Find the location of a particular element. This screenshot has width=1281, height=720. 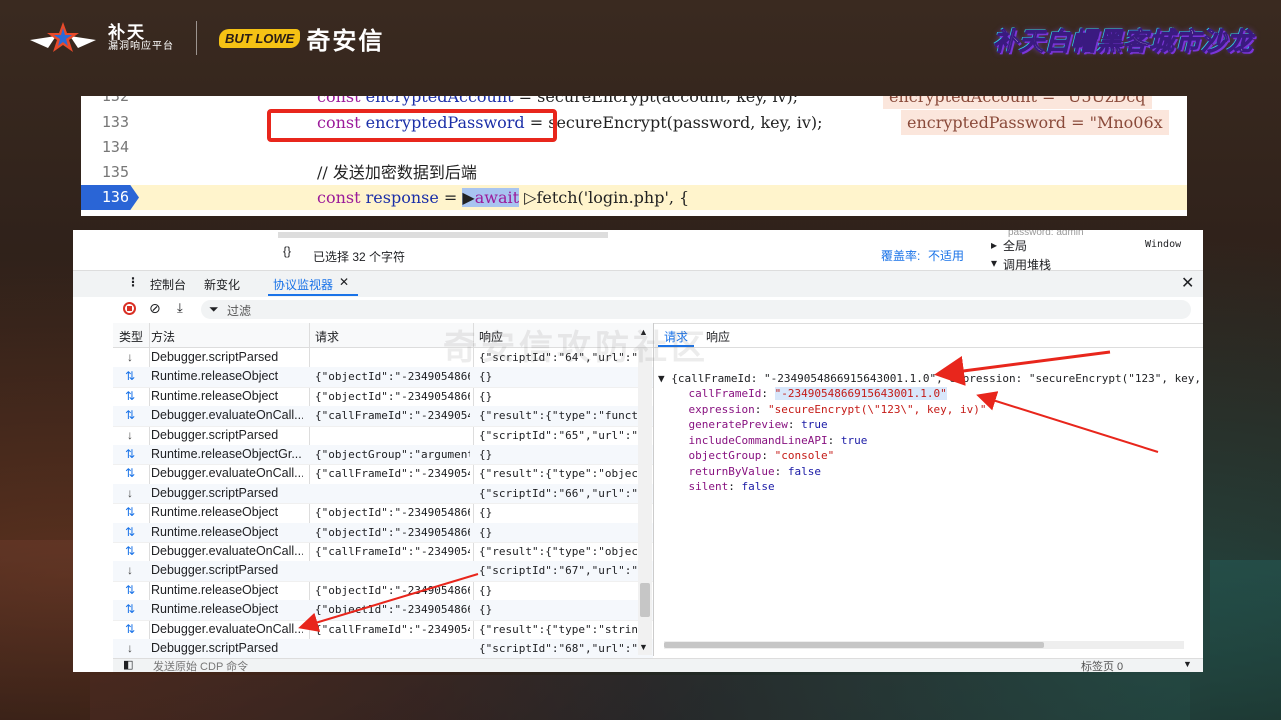

collapse-arrow-icon: ▼ is located at coordinates (664, 378).